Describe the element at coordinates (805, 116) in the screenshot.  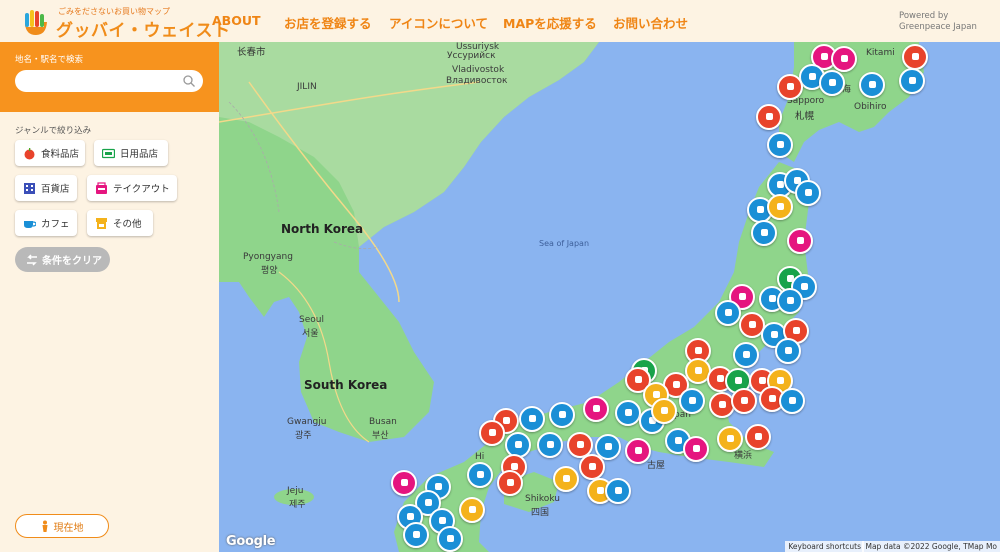
I see `label-sapporo-ja: 札幌` at that location.